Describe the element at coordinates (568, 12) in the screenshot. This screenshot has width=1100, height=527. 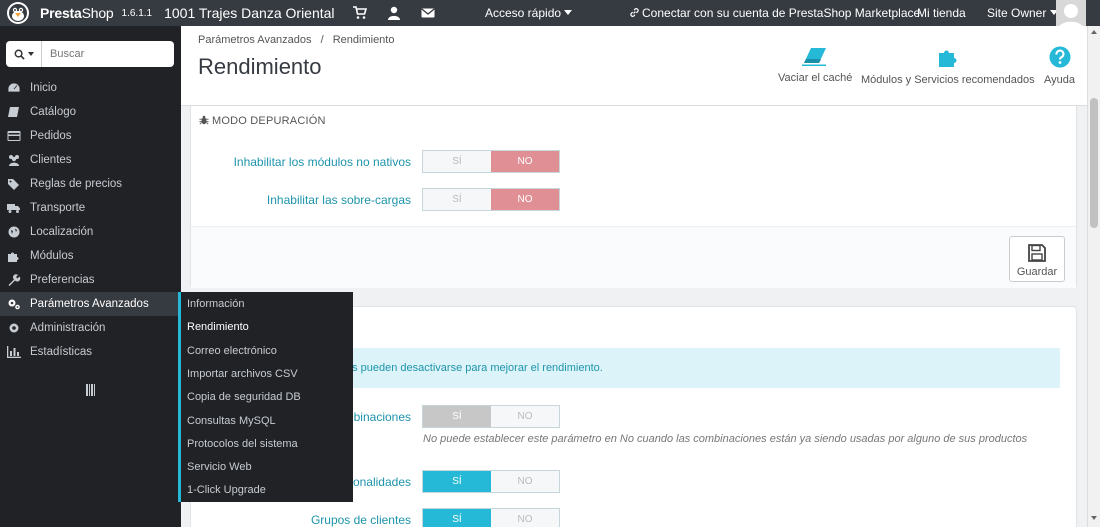
I see `chevron-down-icon` at that location.